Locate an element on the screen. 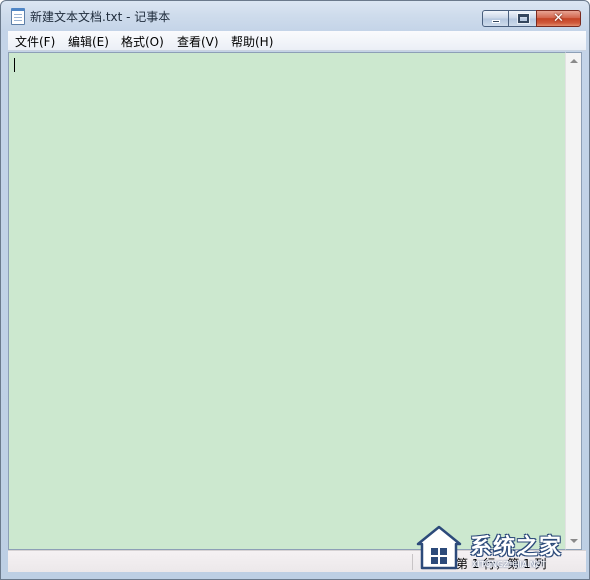 This screenshot has height=580, width=590. minimize-icon is located at coordinates (496, 21).